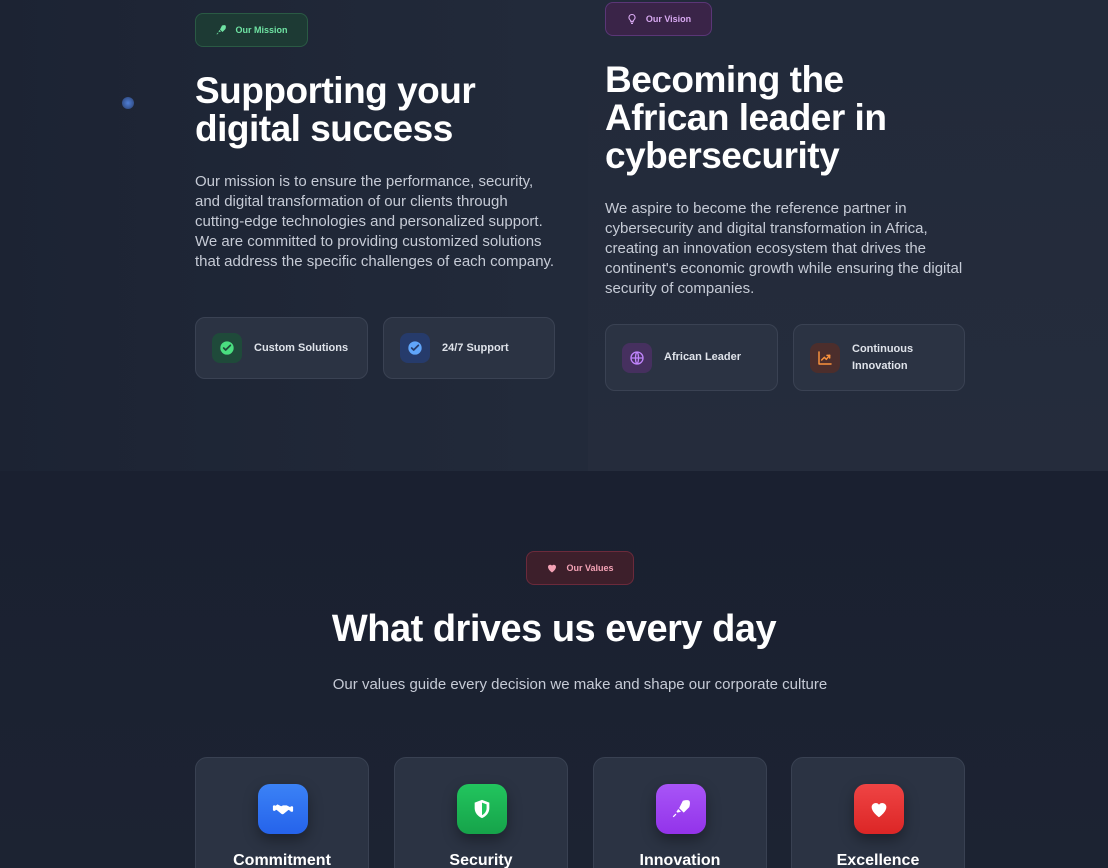 Image resolution: width=1108 pixels, height=868 pixels. I want to click on shield-icon, so click(482, 809).